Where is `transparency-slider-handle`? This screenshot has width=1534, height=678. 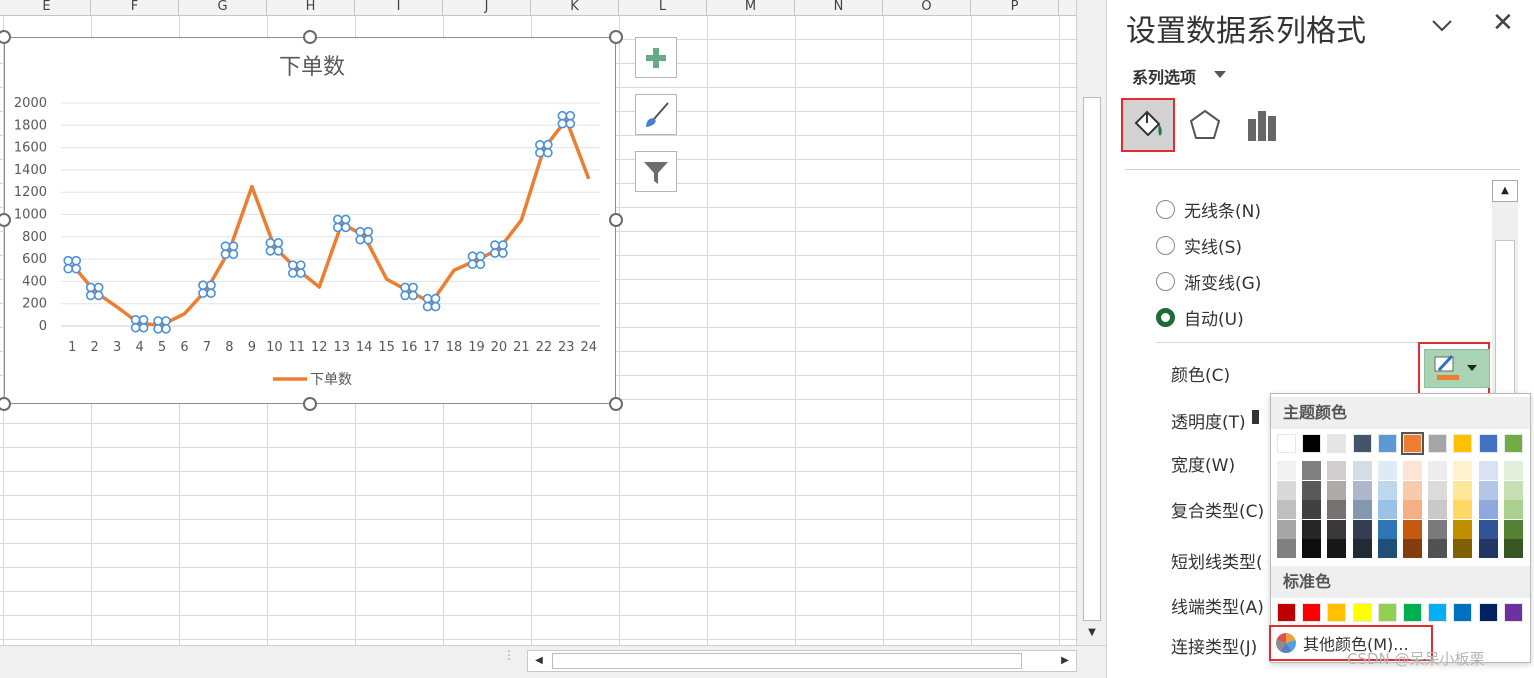 transparency-slider-handle is located at coordinates (1255, 417).